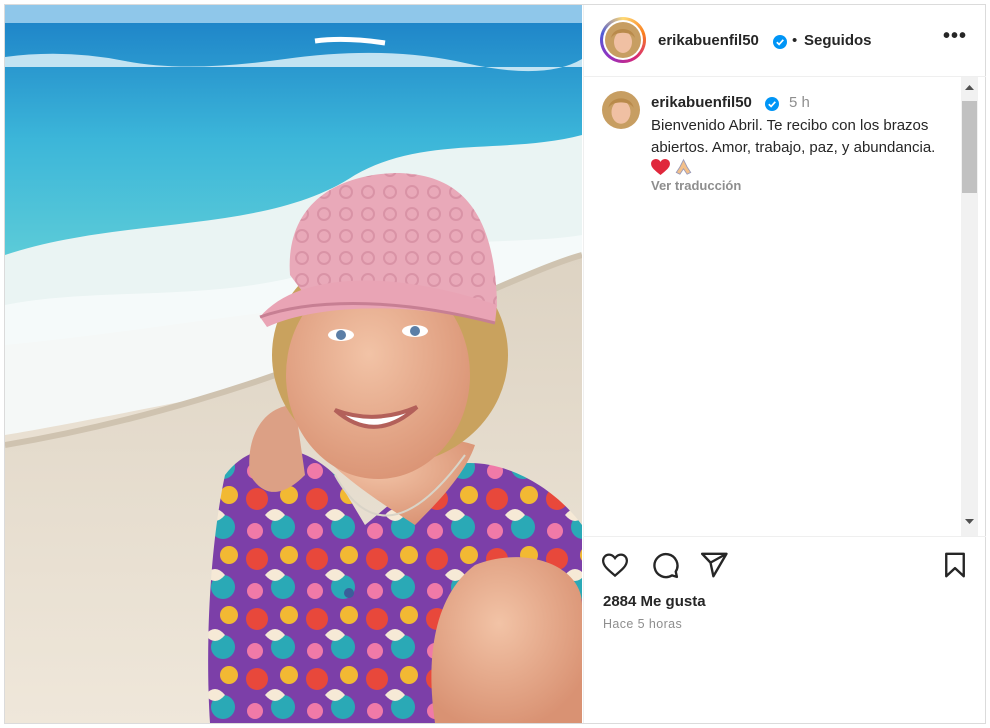  I want to click on heart-icon, so click(615, 565).